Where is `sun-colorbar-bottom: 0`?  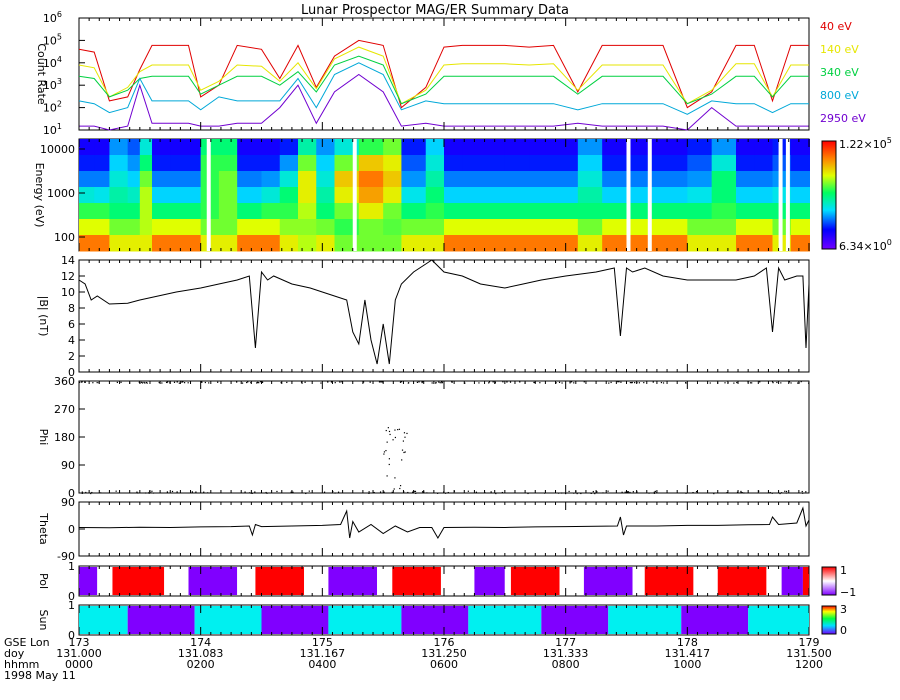
sun-colorbar-bottom: 0 is located at coordinates (843, 630).